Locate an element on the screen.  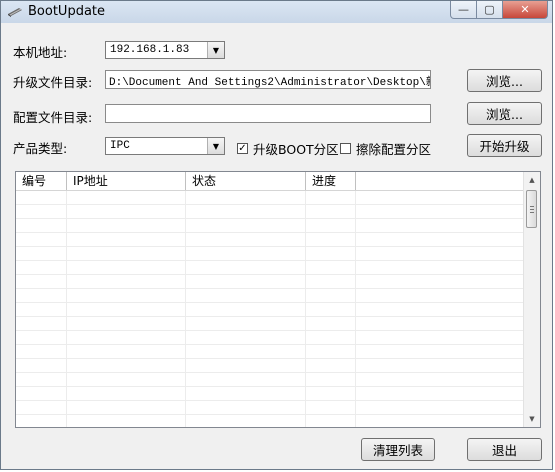
erase-config-label: 擦除配置分区 is located at coordinates (394, 149).